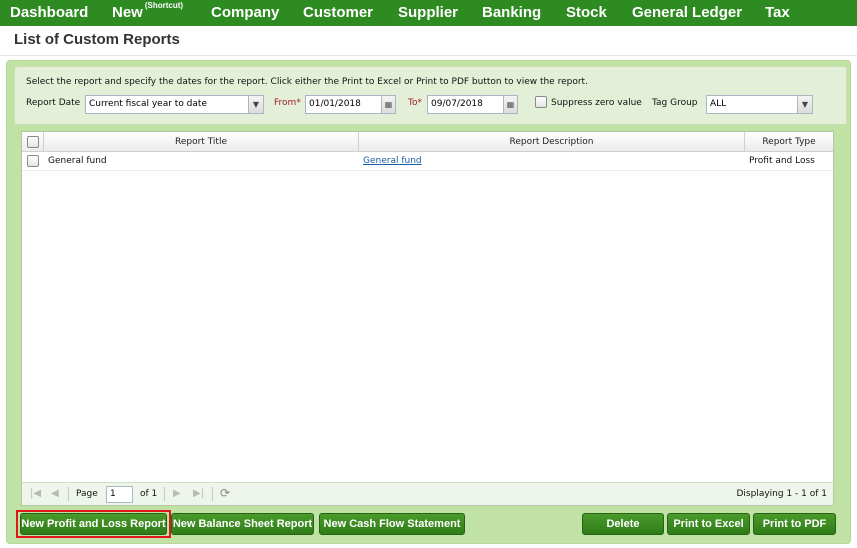 This screenshot has width=857, height=548. I want to click on select-all-checkbox, so click(33, 142).